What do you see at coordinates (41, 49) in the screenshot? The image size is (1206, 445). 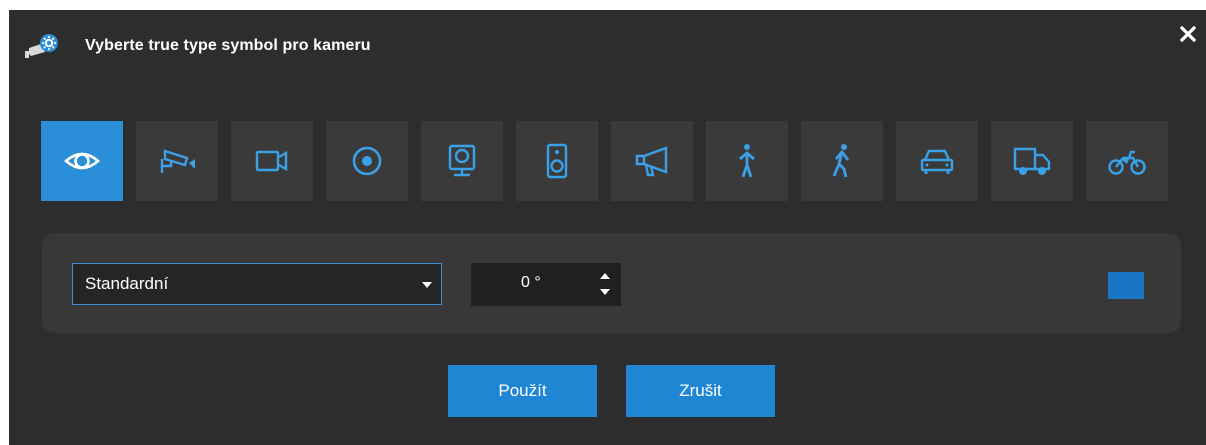 I see `camera-settings-icon` at bounding box center [41, 49].